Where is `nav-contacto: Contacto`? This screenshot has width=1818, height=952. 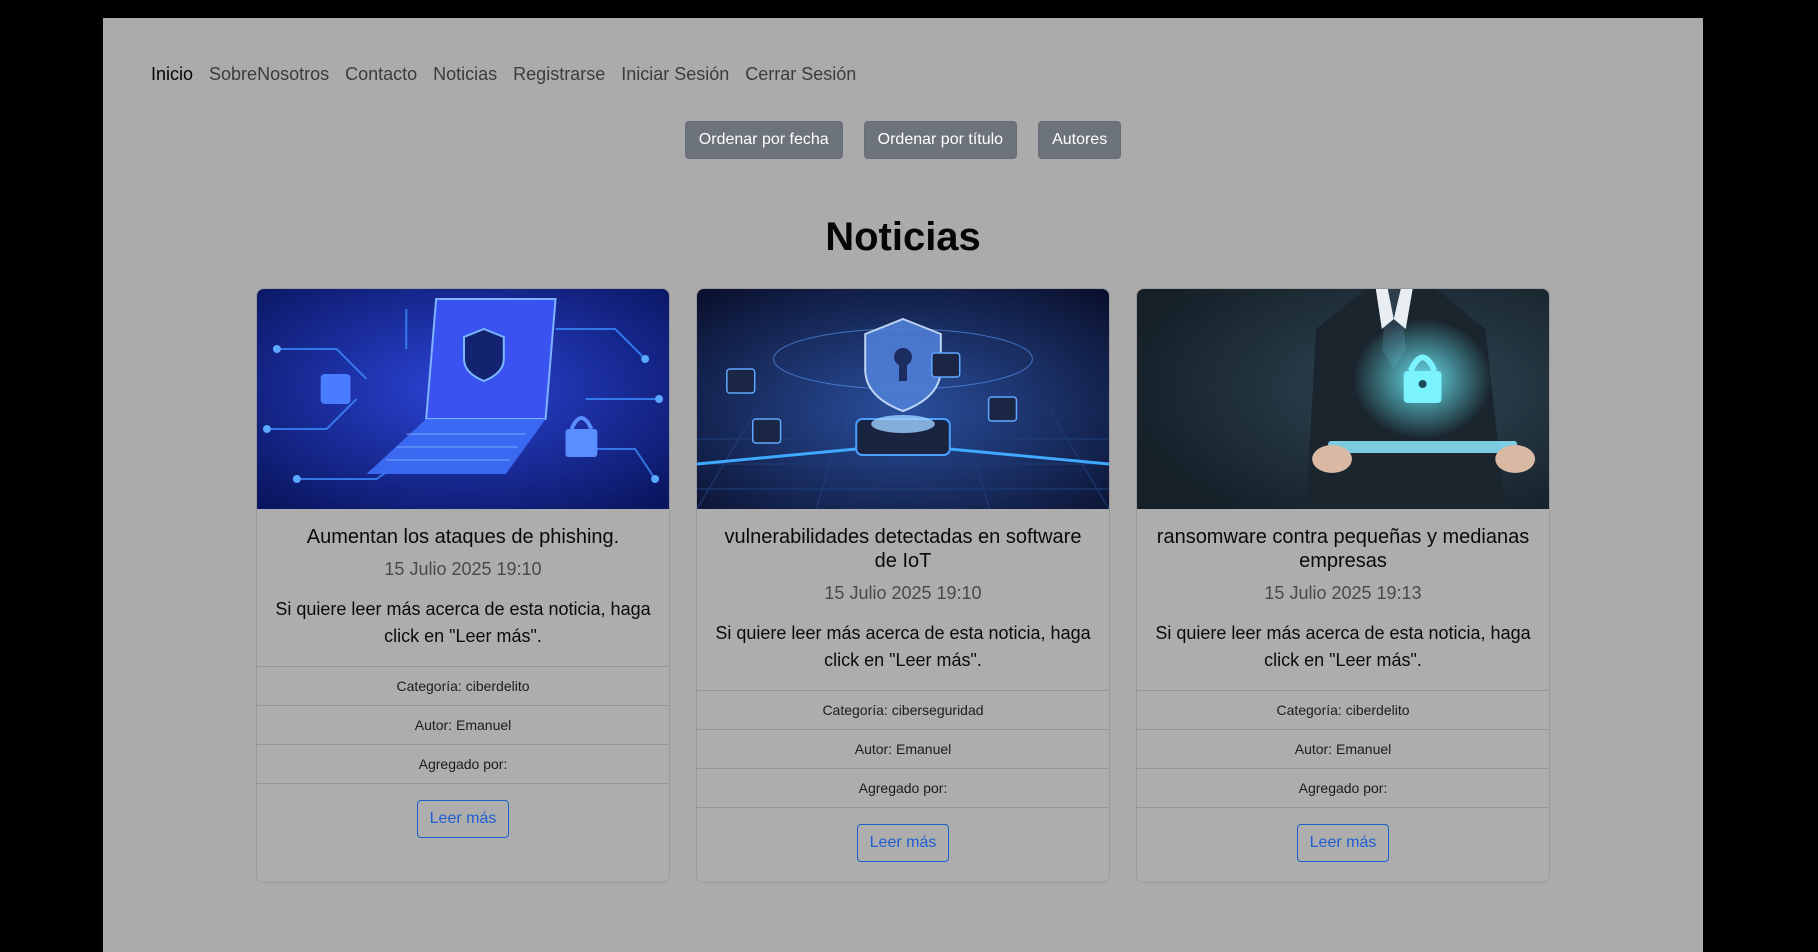
nav-contacto: Contacto is located at coordinates (381, 74).